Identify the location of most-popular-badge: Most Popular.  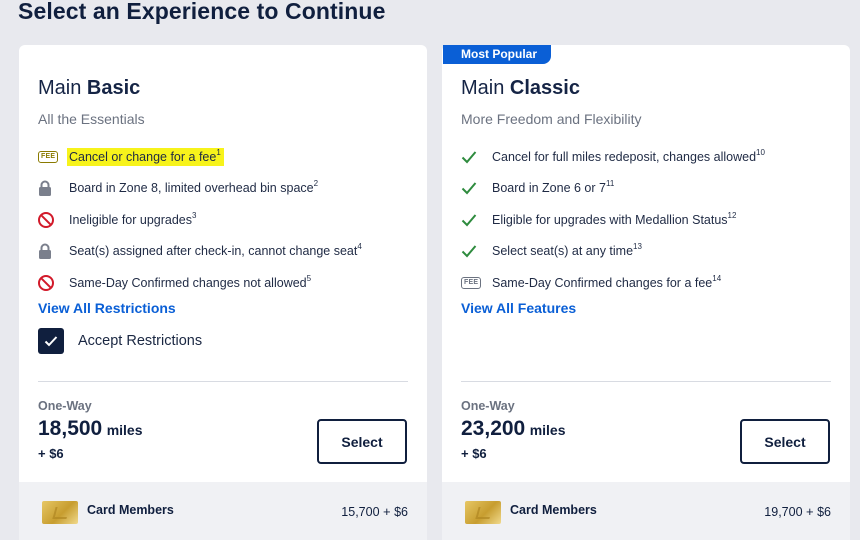
(497, 54).